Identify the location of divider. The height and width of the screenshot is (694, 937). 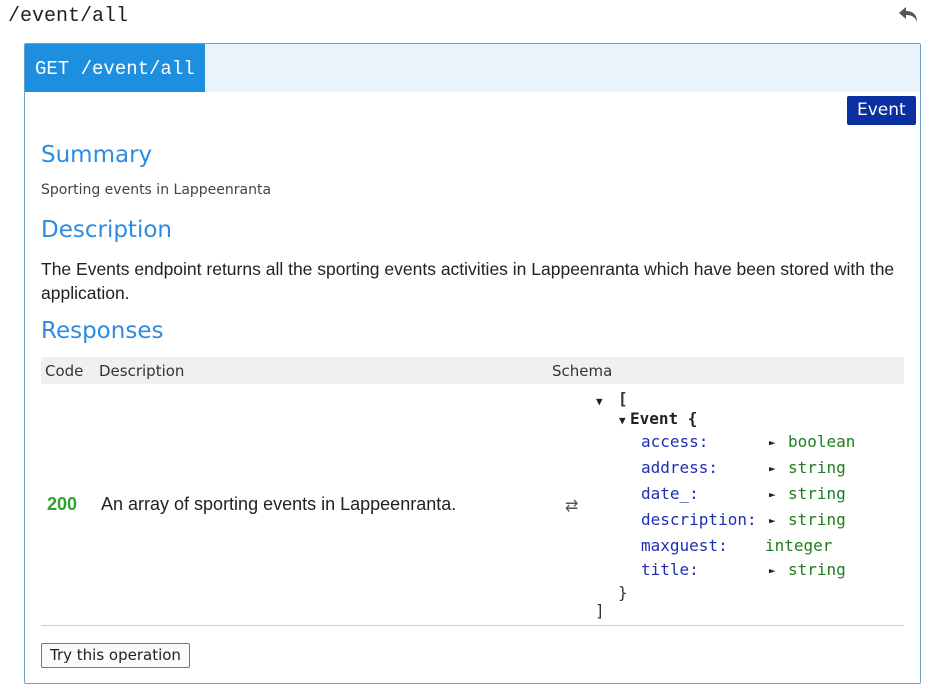
(472, 625).